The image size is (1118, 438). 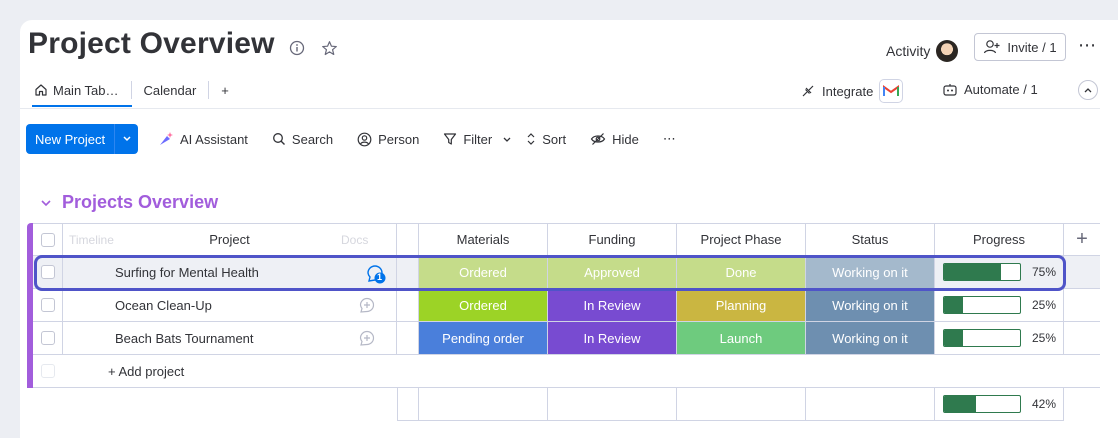 What do you see at coordinates (70, 139) in the screenshot?
I see `new-project-label: New Project` at bounding box center [70, 139].